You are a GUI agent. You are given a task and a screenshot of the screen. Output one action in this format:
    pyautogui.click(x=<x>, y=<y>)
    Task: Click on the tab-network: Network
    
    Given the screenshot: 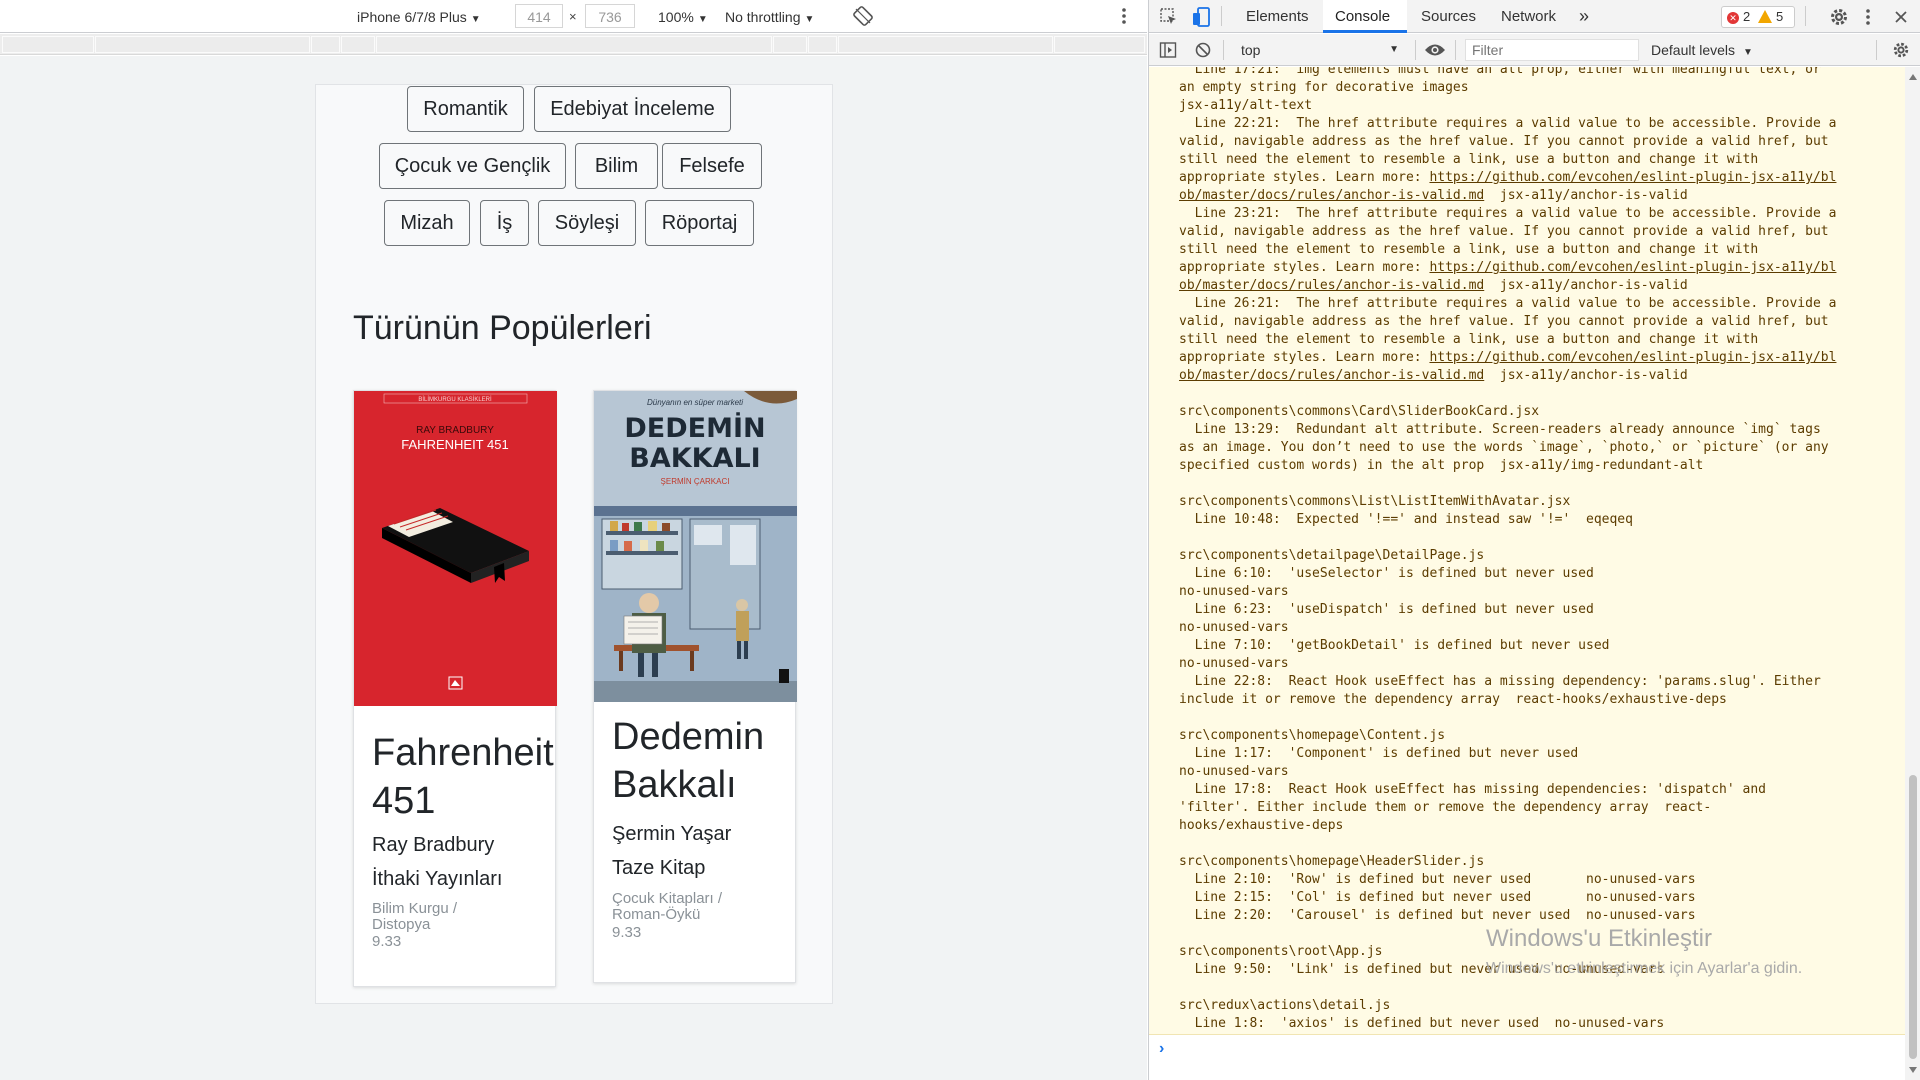 What is the action you would take?
    pyautogui.click(x=1531, y=16)
    